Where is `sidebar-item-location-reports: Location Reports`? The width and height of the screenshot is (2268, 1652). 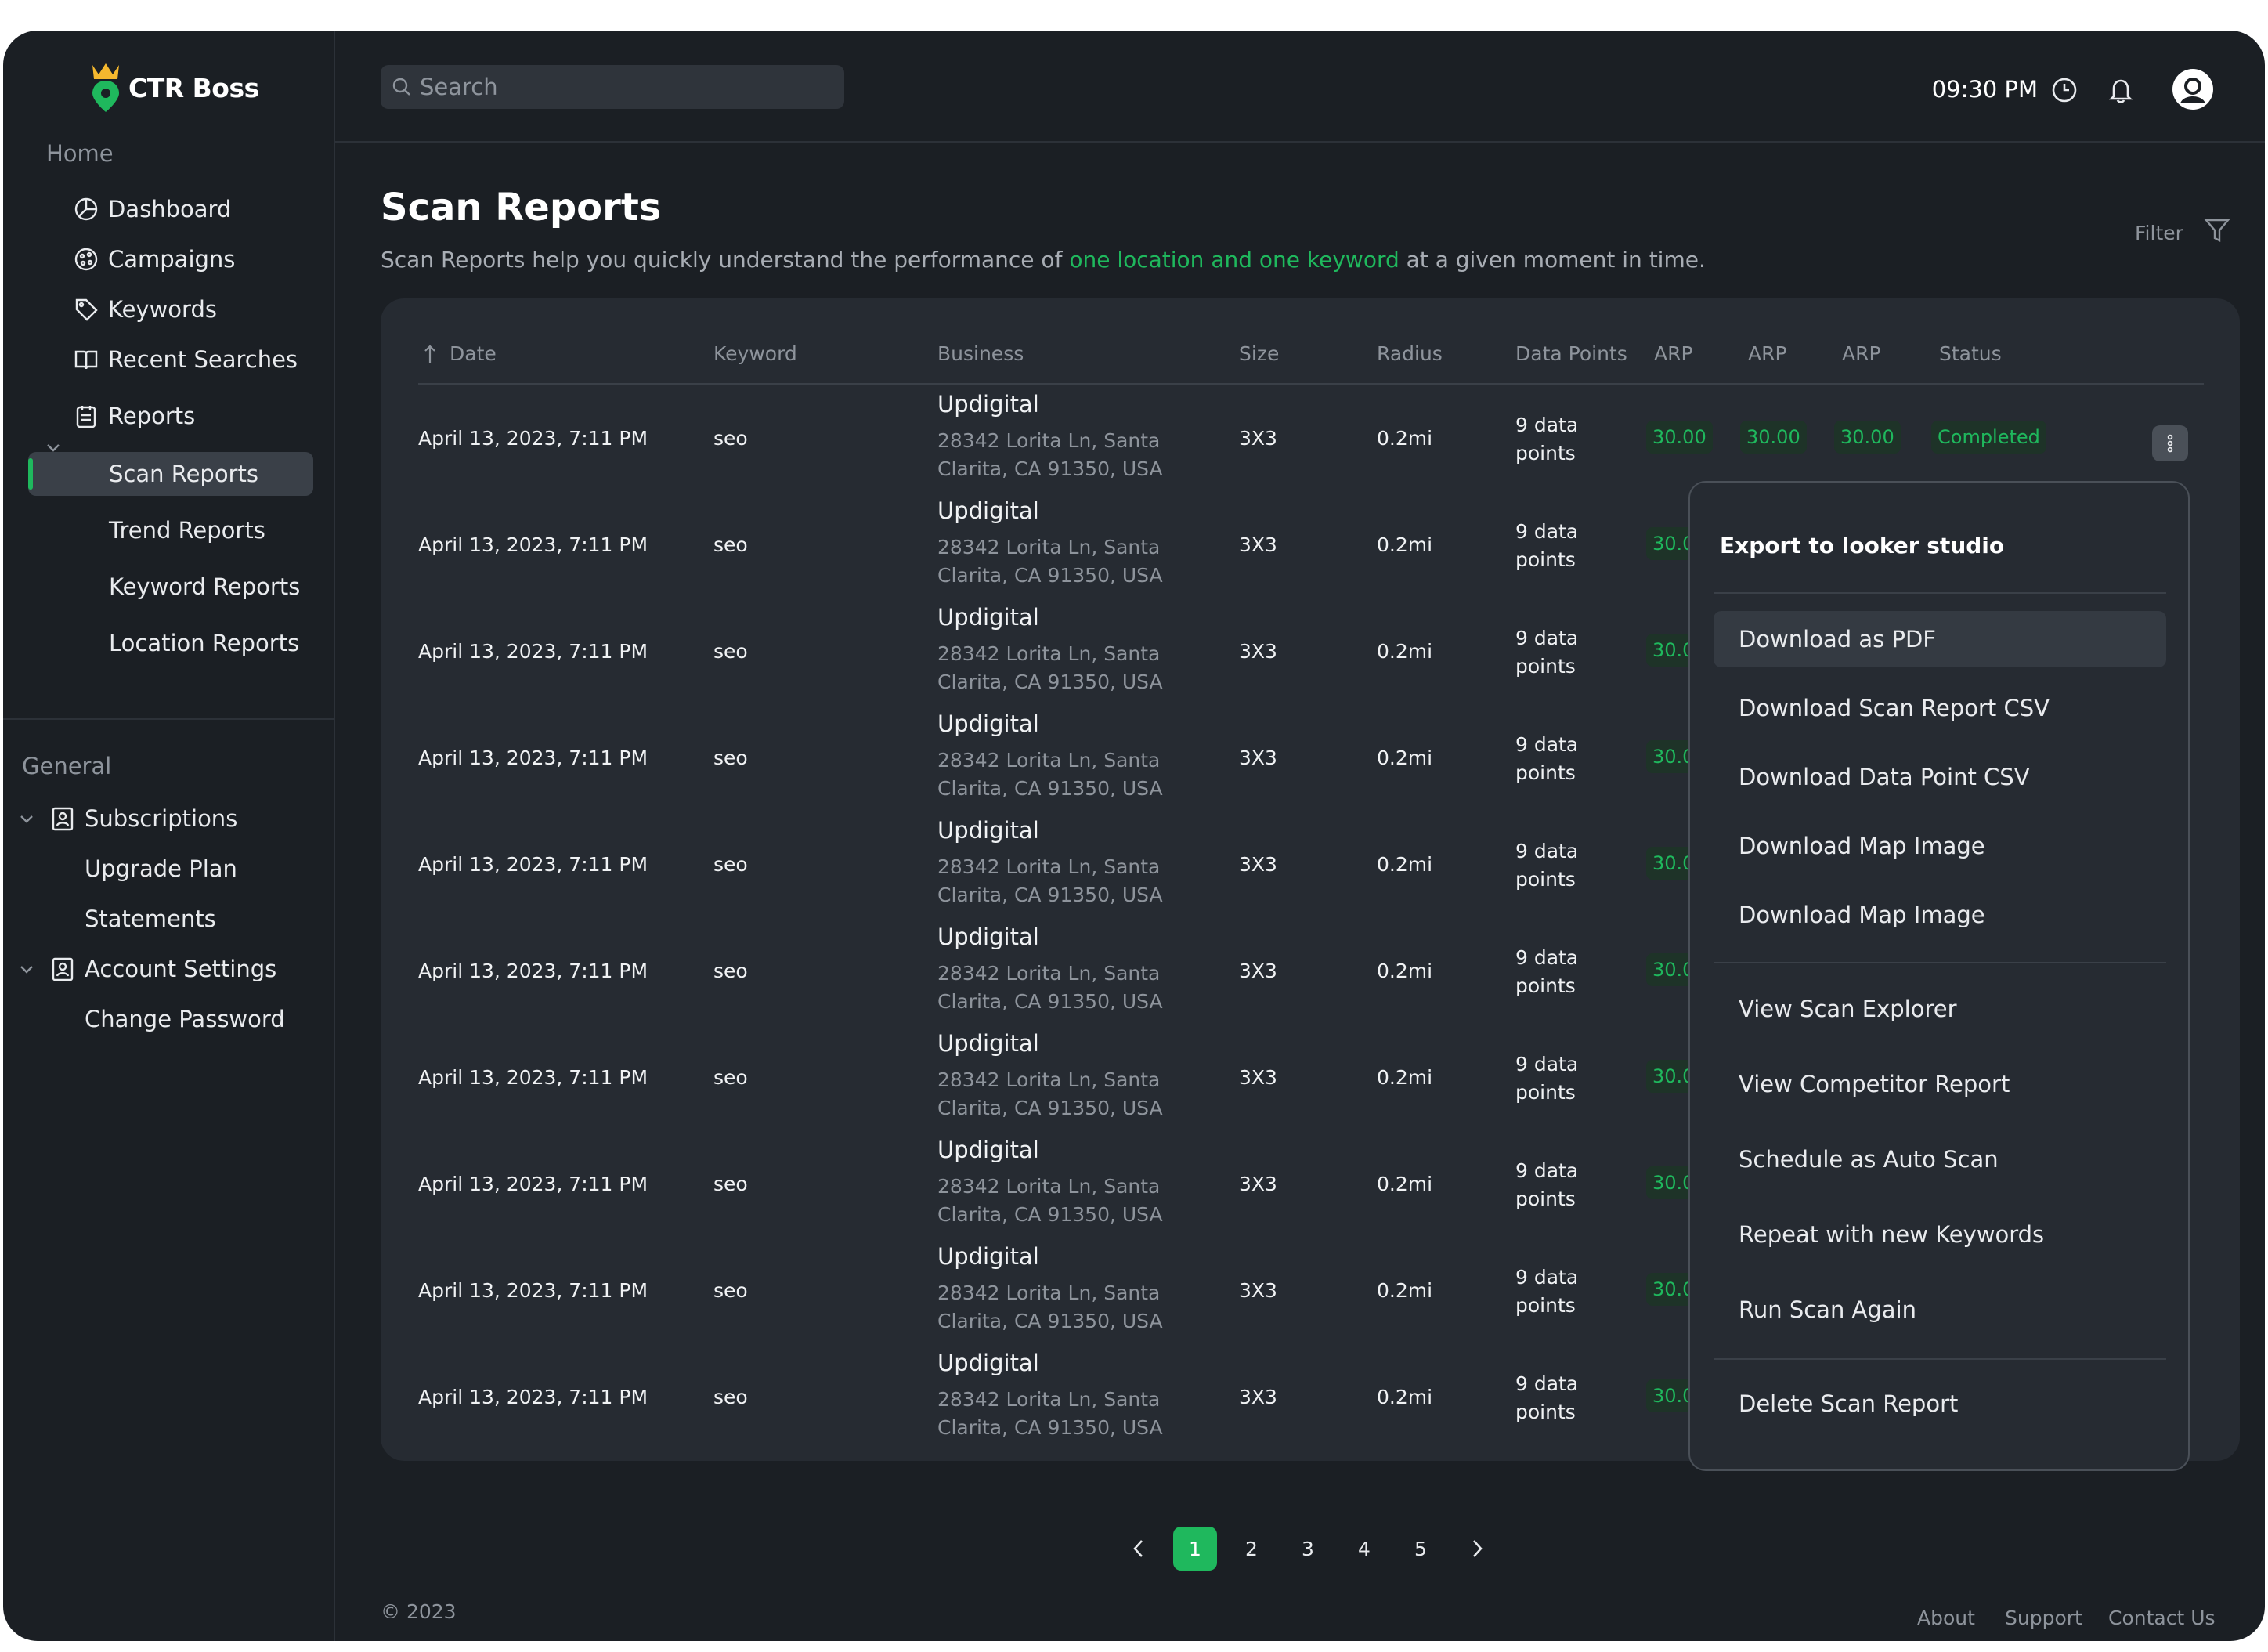
sidebar-item-location-reports: Location Reports is located at coordinates (204, 643).